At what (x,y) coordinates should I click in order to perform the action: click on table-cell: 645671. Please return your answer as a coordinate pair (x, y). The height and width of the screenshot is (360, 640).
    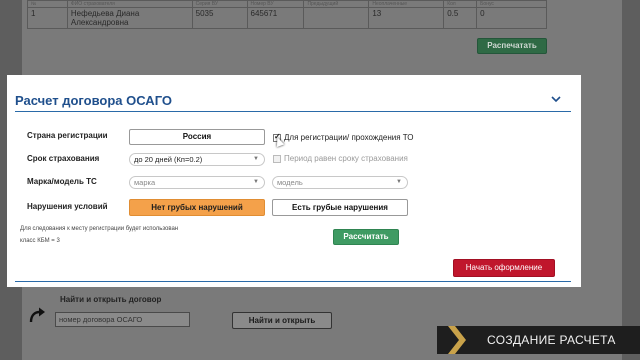
    Looking at the image, I should click on (275, 18).